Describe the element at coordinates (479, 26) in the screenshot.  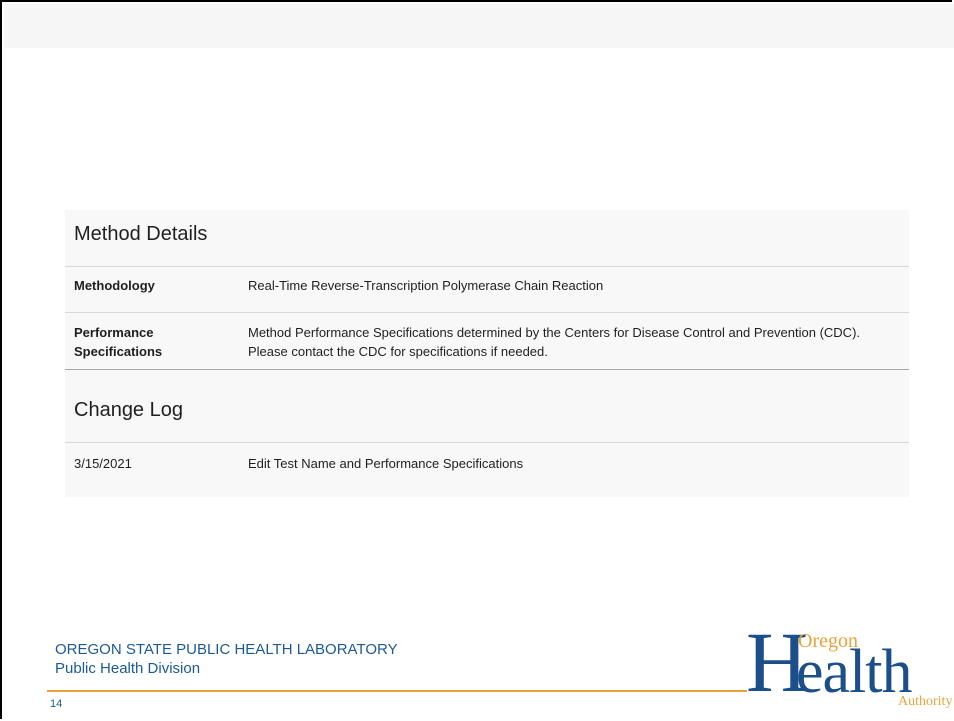
I see `top-band` at that location.